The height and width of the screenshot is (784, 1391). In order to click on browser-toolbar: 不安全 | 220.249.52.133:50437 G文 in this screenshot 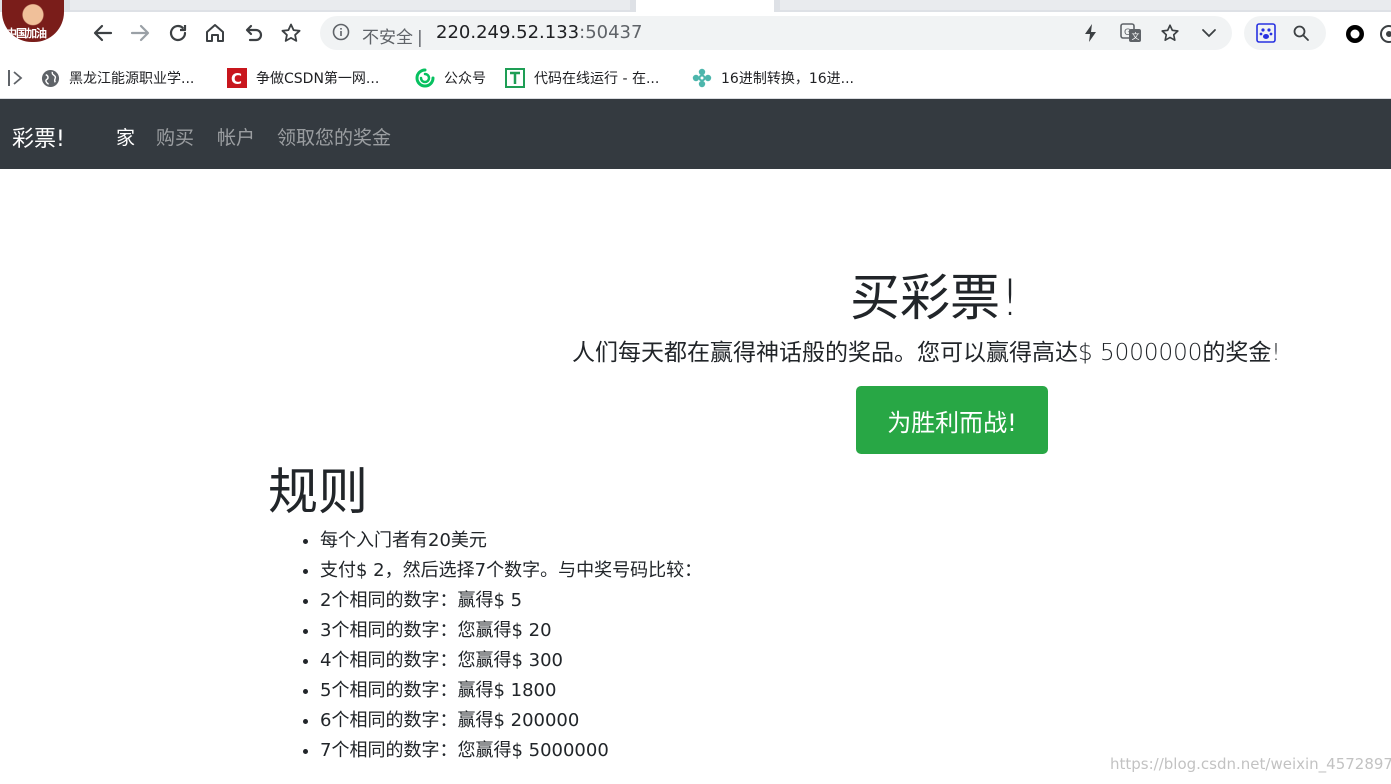, I will do `click(695, 34)`.